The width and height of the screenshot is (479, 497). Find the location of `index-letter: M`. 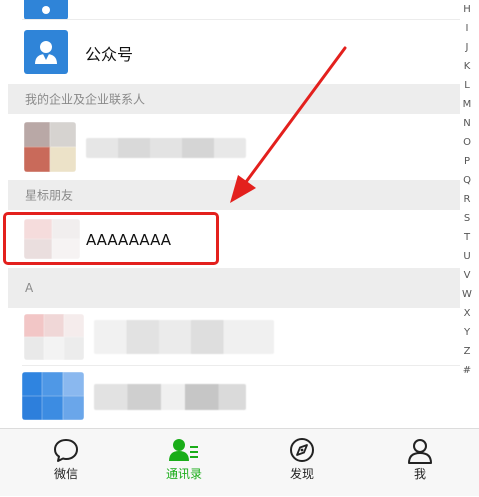

index-letter: M is located at coordinates (467, 104).